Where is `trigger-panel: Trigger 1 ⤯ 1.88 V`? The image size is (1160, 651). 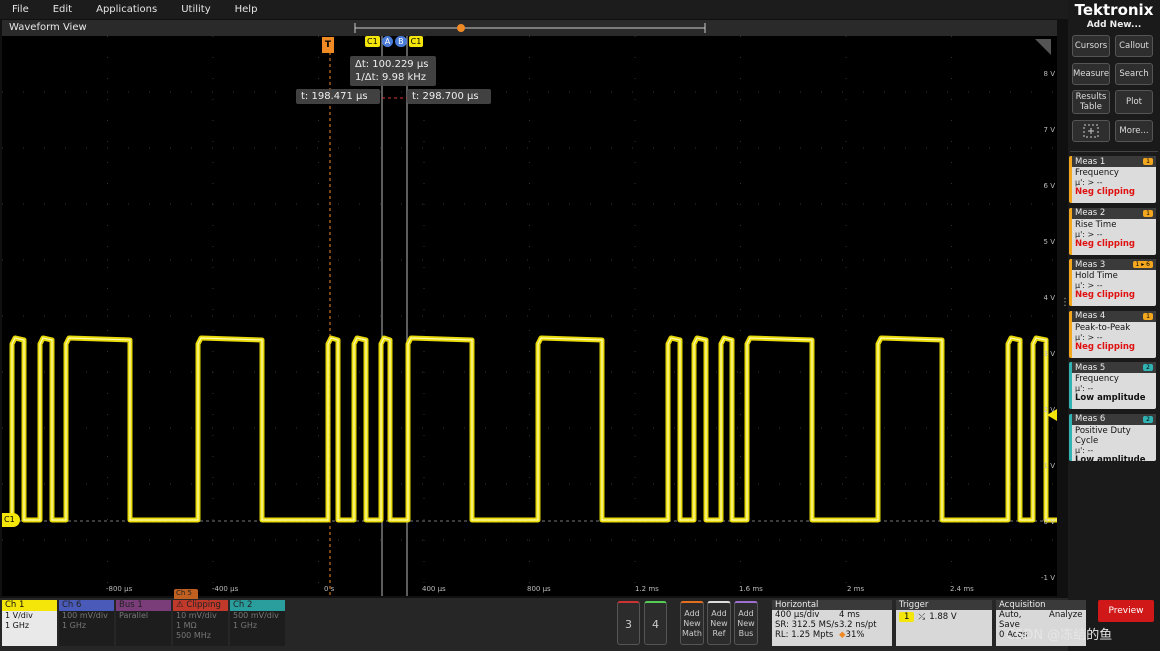 trigger-panel: Trigger 1 ⤯ 1.88 V is located at coordinates (944, 623).